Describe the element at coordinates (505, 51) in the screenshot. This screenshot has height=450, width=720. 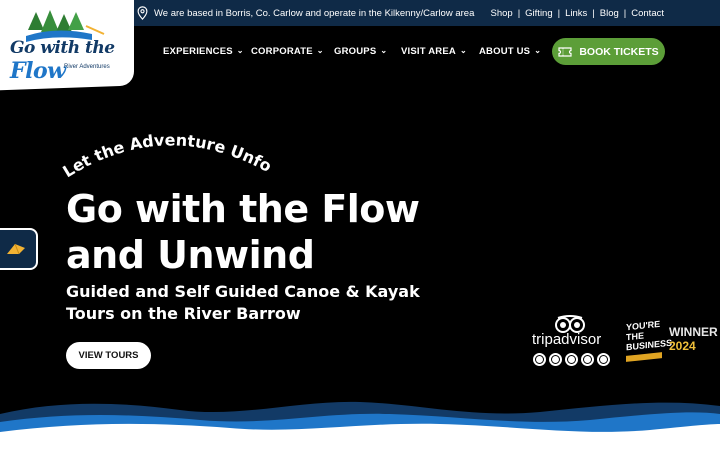
I see `nav-label: ABOUT US` at that location.